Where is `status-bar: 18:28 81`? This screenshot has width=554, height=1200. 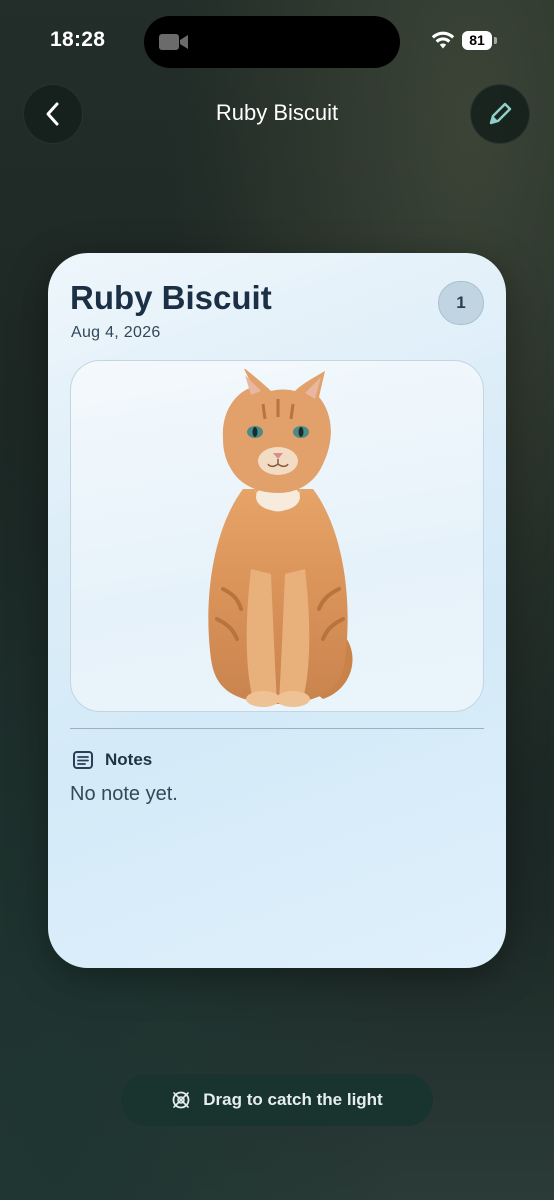 status-bar: 18:28 81 is located at coordinates (277, 40).